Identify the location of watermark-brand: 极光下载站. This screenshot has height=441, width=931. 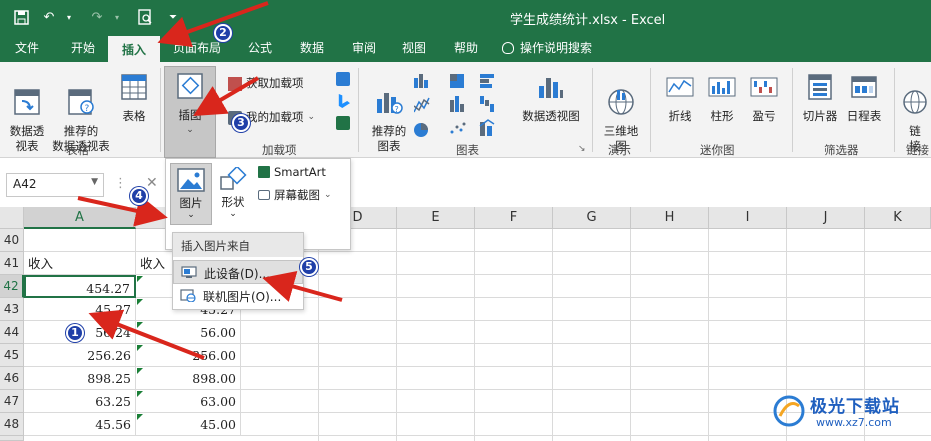
(855, 407).